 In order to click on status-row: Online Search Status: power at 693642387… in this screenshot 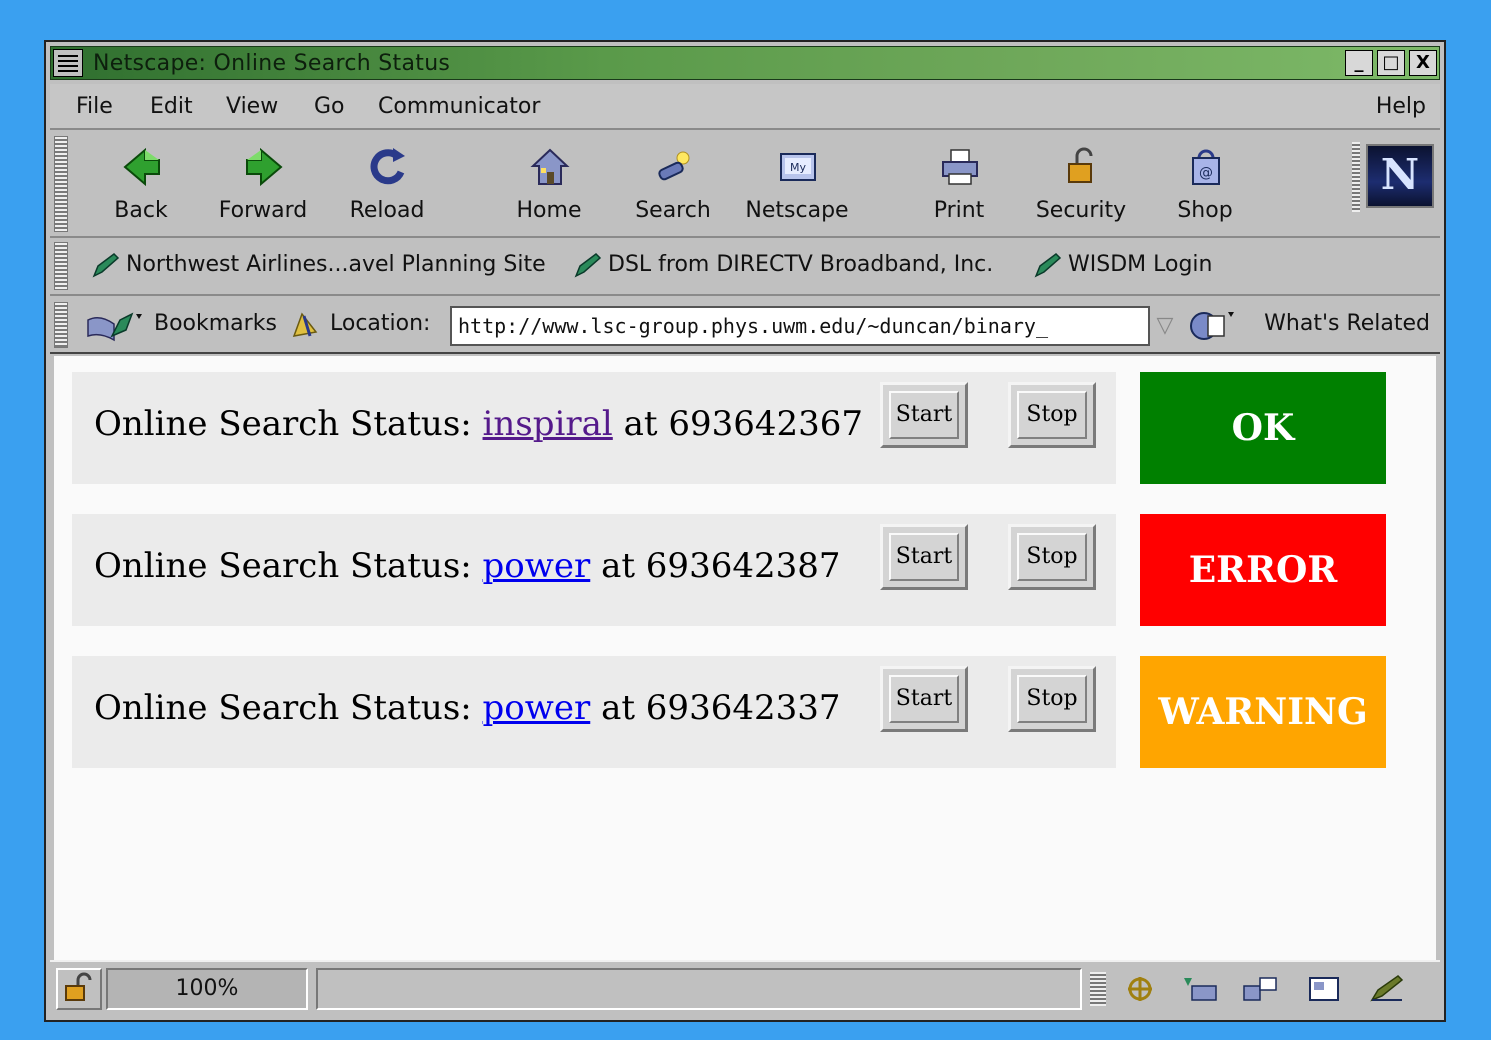, I will do `click(594, 570)`.